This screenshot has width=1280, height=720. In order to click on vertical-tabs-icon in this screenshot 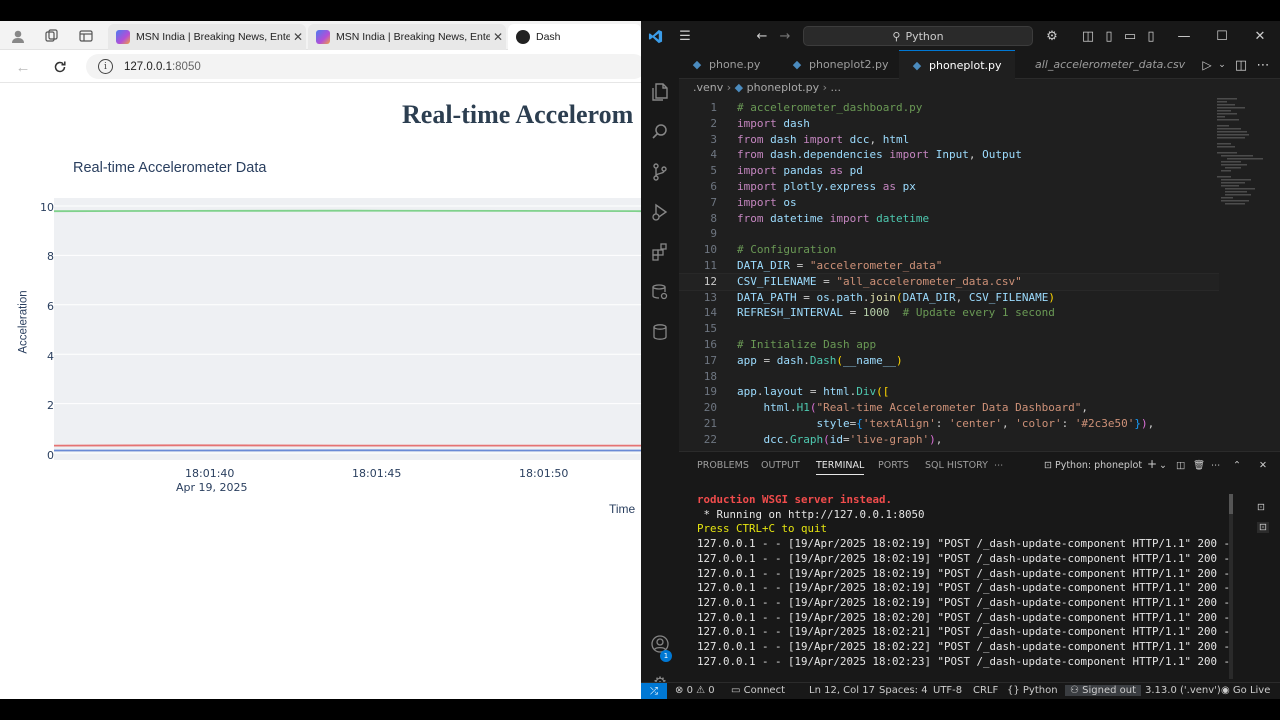, I will do `click(86, 36)`.